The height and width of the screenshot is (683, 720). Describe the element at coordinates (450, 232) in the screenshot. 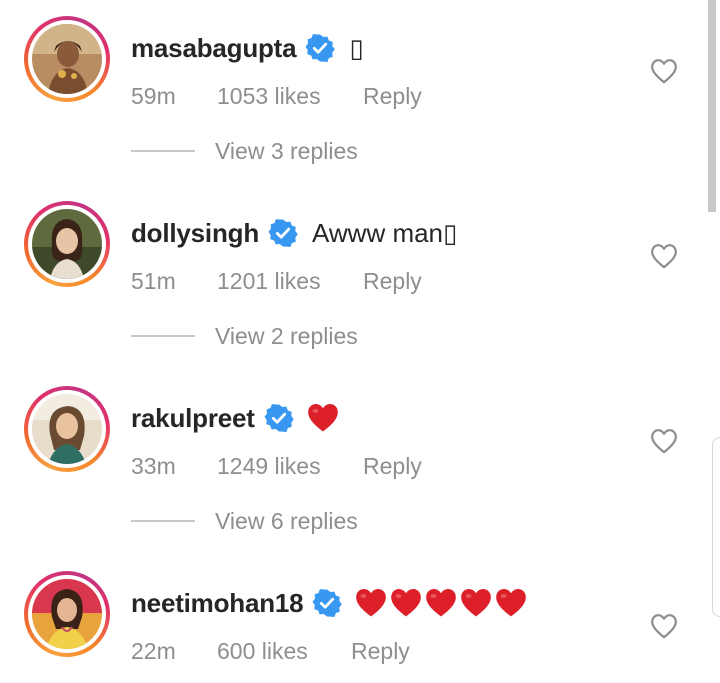

I see `comment-trailing-glyph: ▯` at that location.